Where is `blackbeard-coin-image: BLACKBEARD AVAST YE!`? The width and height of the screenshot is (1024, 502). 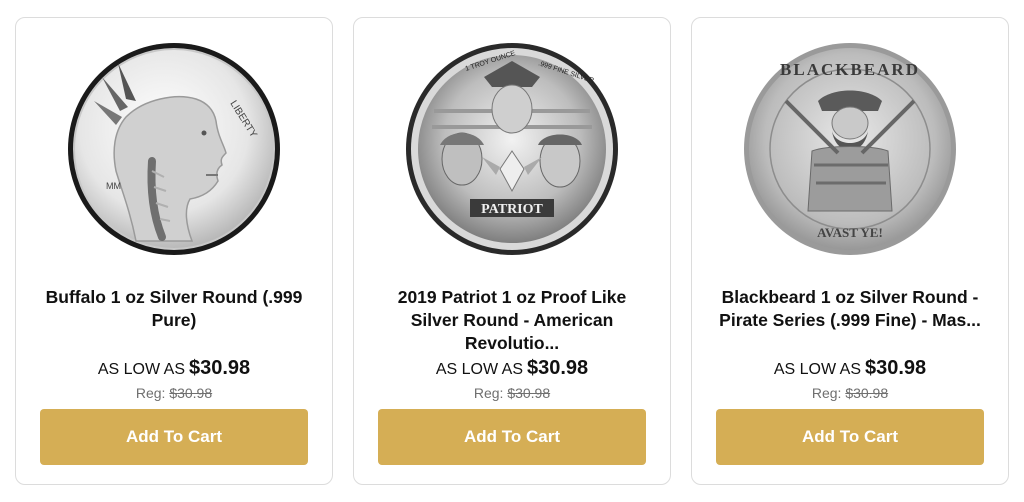 blackbeard-coin-image: BLACKBEARD AVAST YE! is located at coordinates (850, 149).